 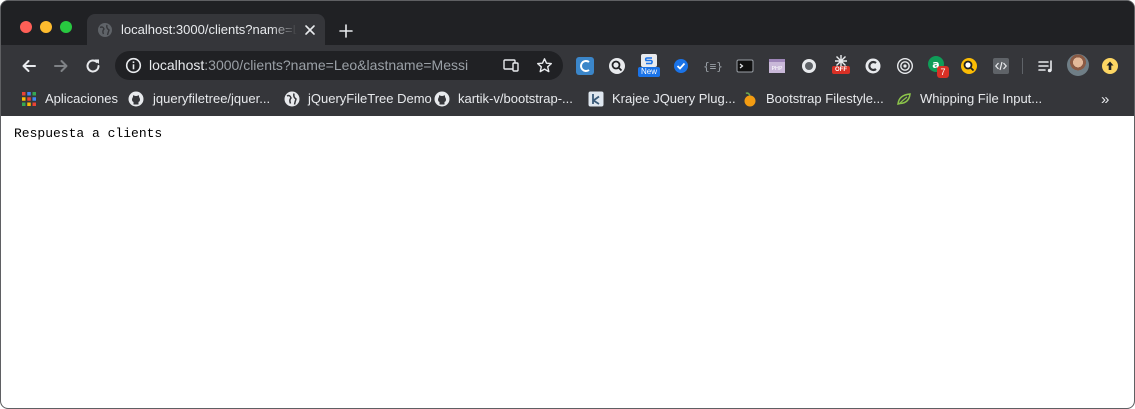 I want to click on bookmark-aplicaciones: Aplicaciones, so click(x=81, y=99).